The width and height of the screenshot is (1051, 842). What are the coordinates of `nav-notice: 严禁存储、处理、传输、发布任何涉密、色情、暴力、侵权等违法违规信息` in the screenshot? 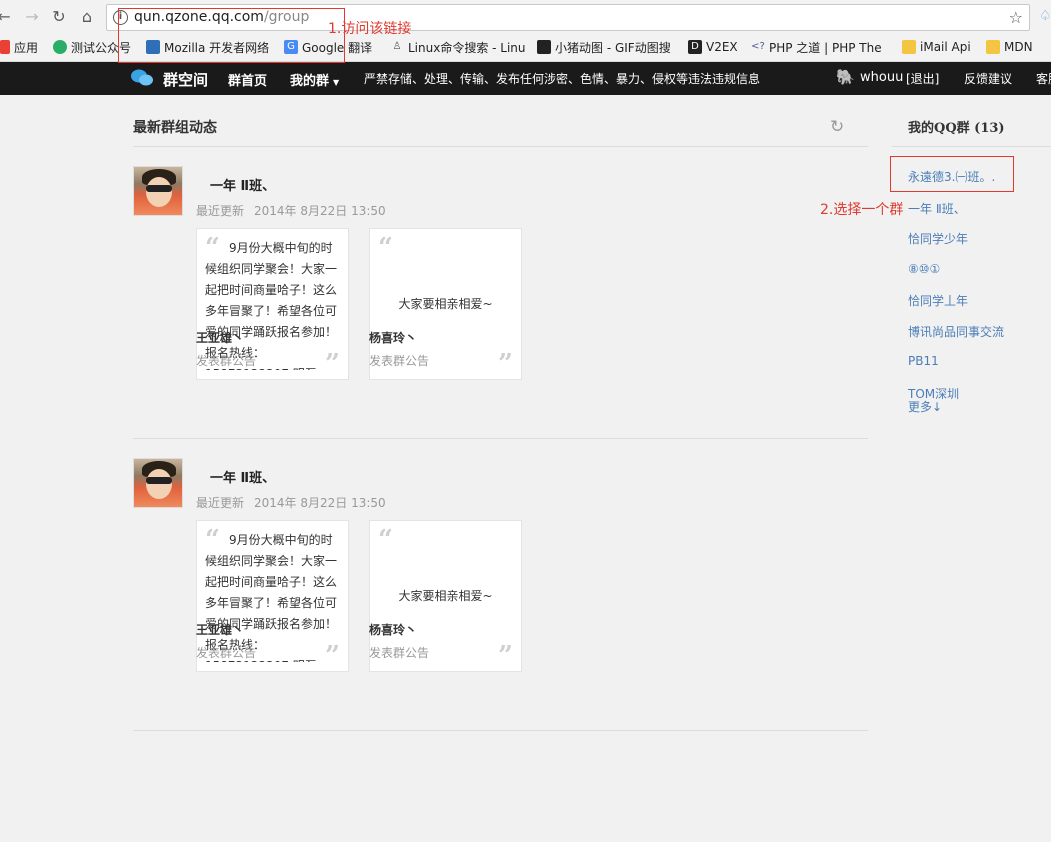 It's located at (562, 79).